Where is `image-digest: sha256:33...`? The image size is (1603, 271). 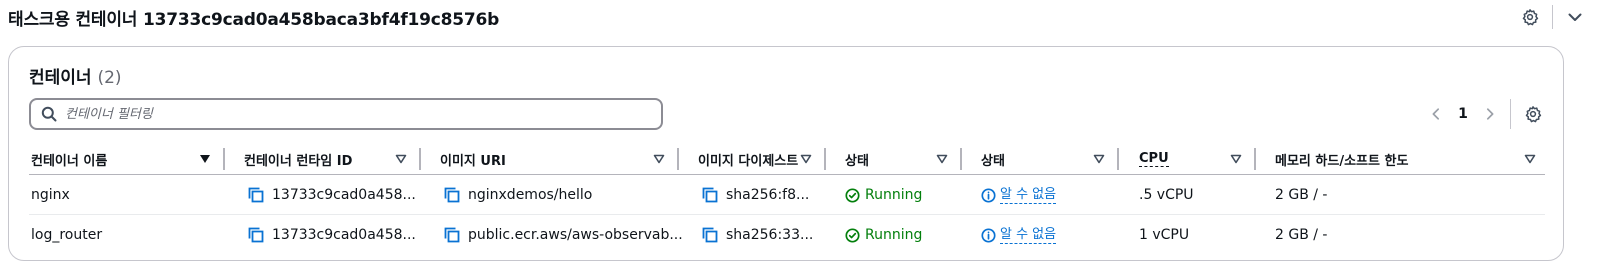
image-digest: sha256:33... is located at coordinates (770, 235).